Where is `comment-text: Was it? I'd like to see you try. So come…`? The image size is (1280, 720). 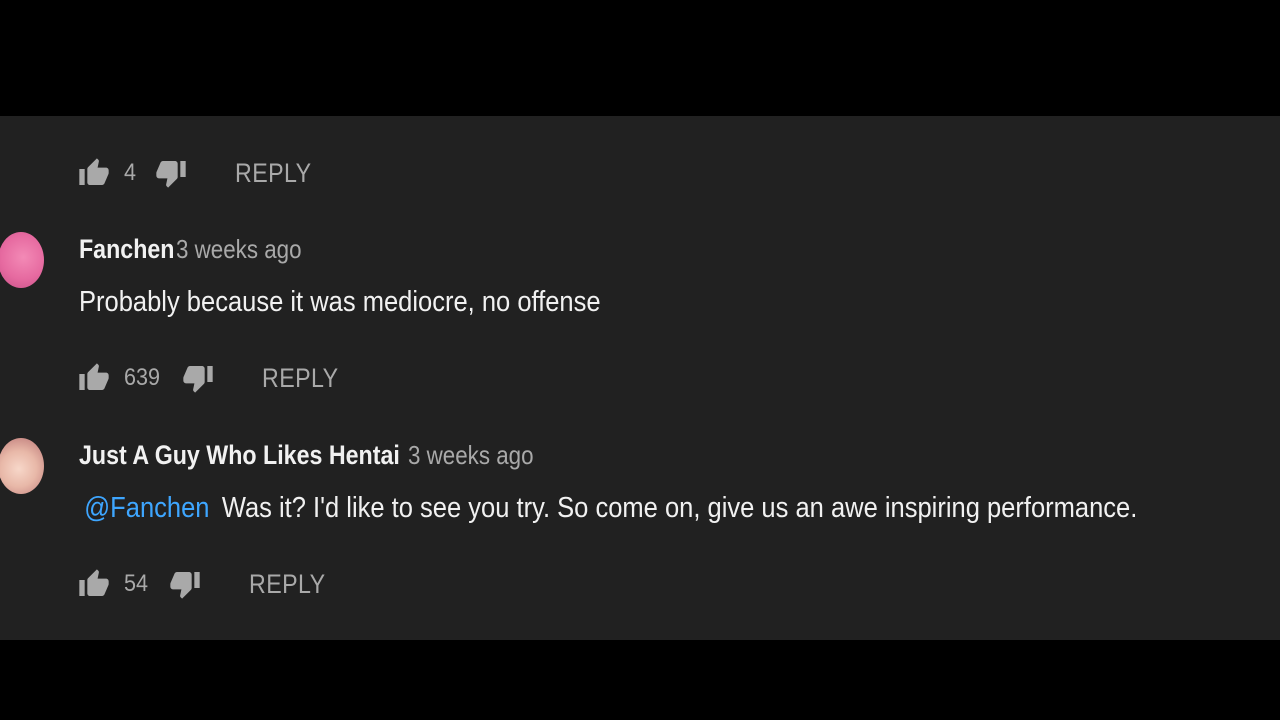 comment-text: Was it? I'd like to see you try. So come… is located at coordinates (679, 508).